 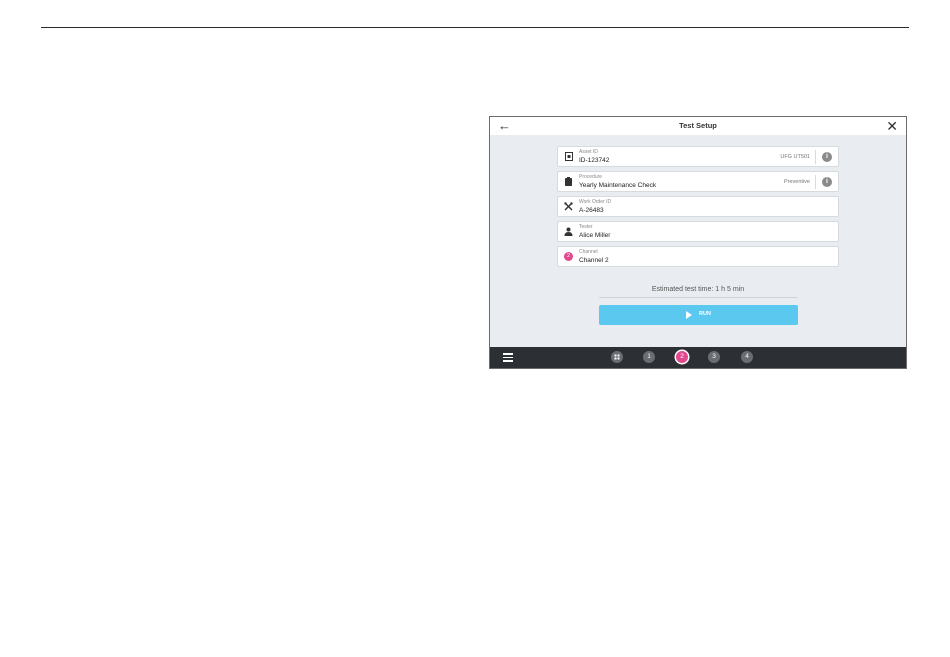 What do you see at coordinates (568, 206) in the screenshot?
I see `wrench-icon` at bounding box center [568, 206].